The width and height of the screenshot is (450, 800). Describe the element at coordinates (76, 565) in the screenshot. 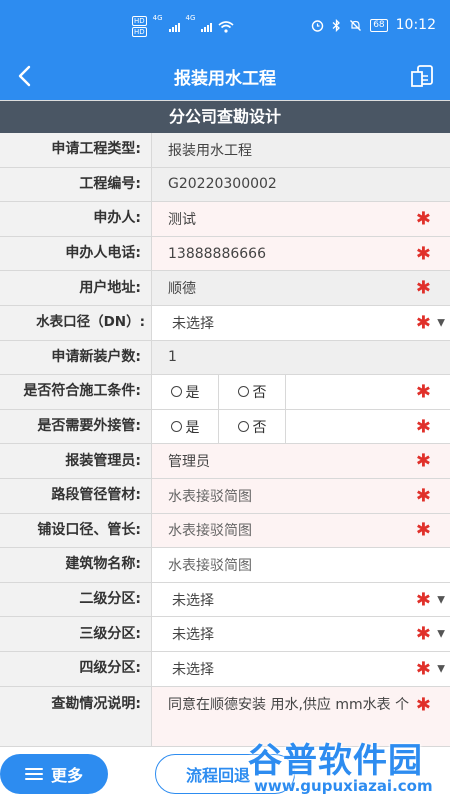

I see `label-building-name: 建筑物名称:` at that location.